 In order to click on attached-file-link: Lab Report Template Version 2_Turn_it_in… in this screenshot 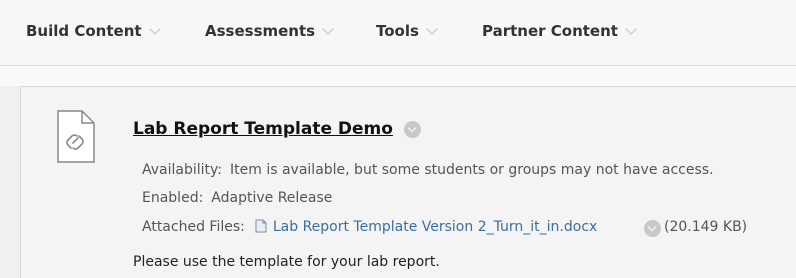, I will do `click(435, 227)`.